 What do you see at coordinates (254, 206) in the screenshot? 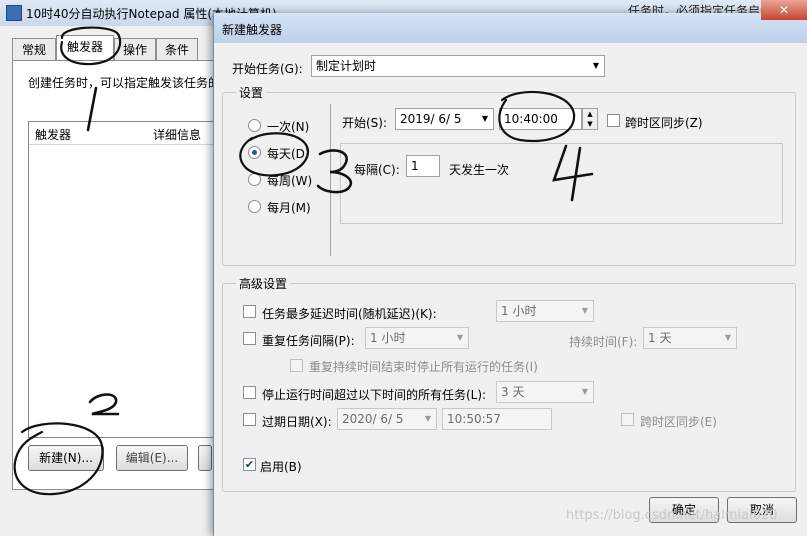
I see `radio-monthly` at bounding box center [254, 206].